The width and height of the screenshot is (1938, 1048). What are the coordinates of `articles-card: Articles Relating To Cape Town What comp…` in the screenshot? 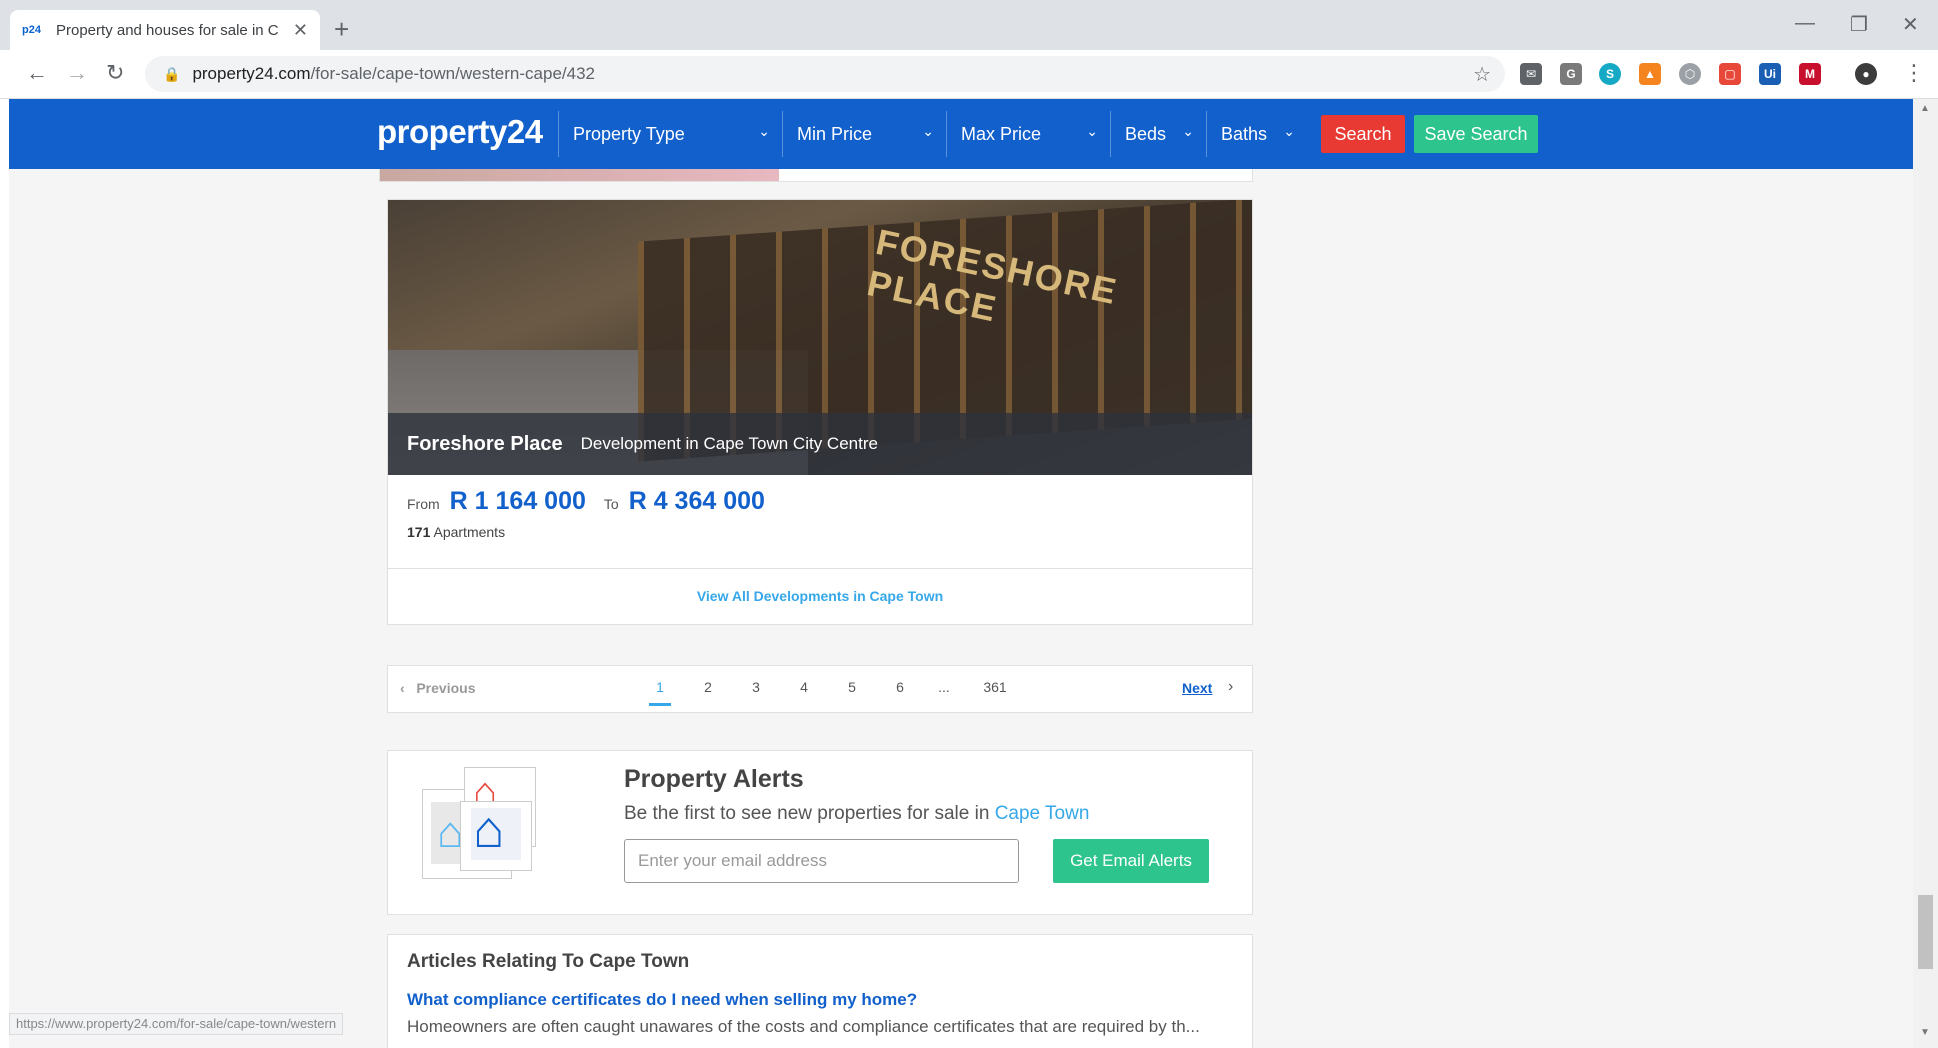 It's located at (820, 991).